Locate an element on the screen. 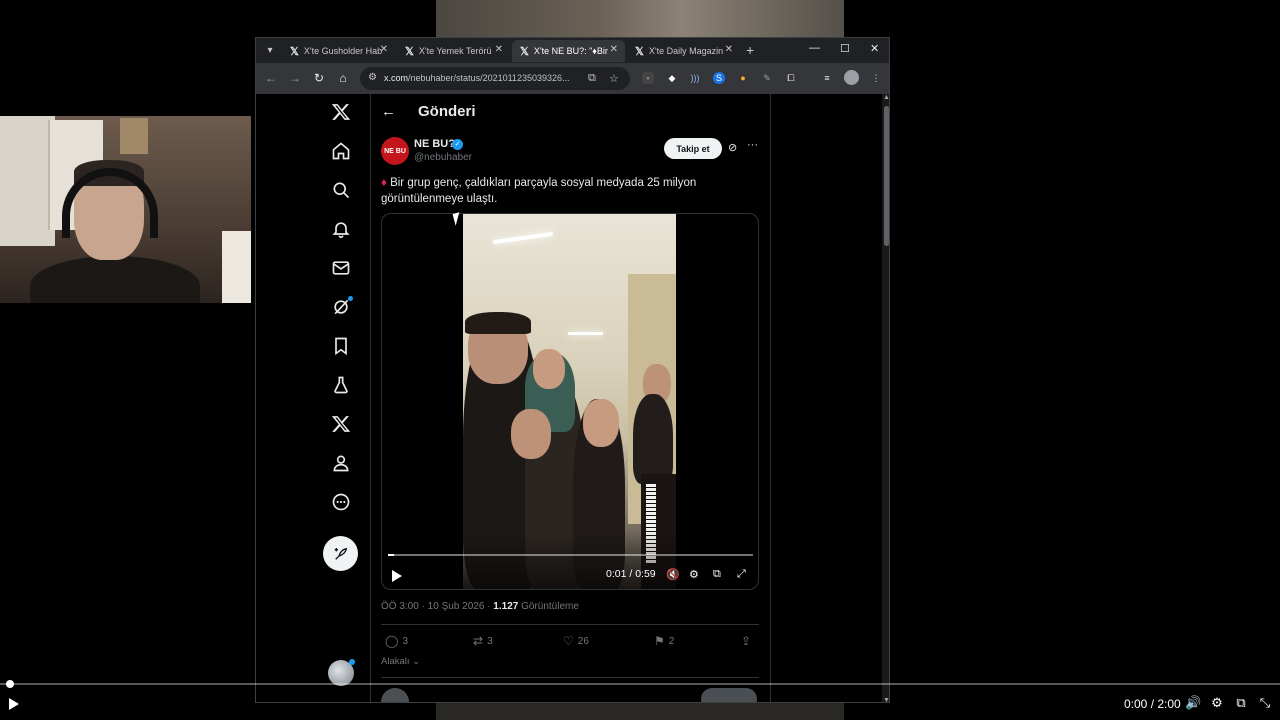 This screenshot has width=1280, height=720. install-app-icon: ⧉ is located at coordinates (592, 78).